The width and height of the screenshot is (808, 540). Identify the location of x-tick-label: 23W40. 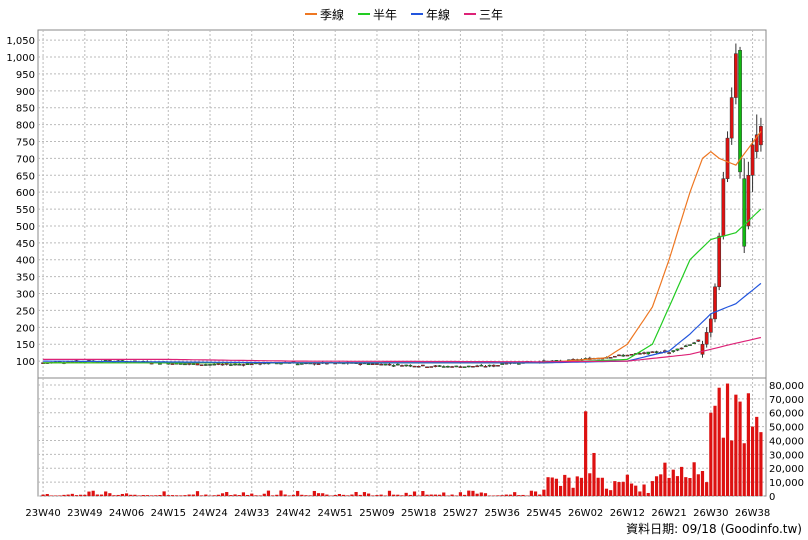
(42, 513).